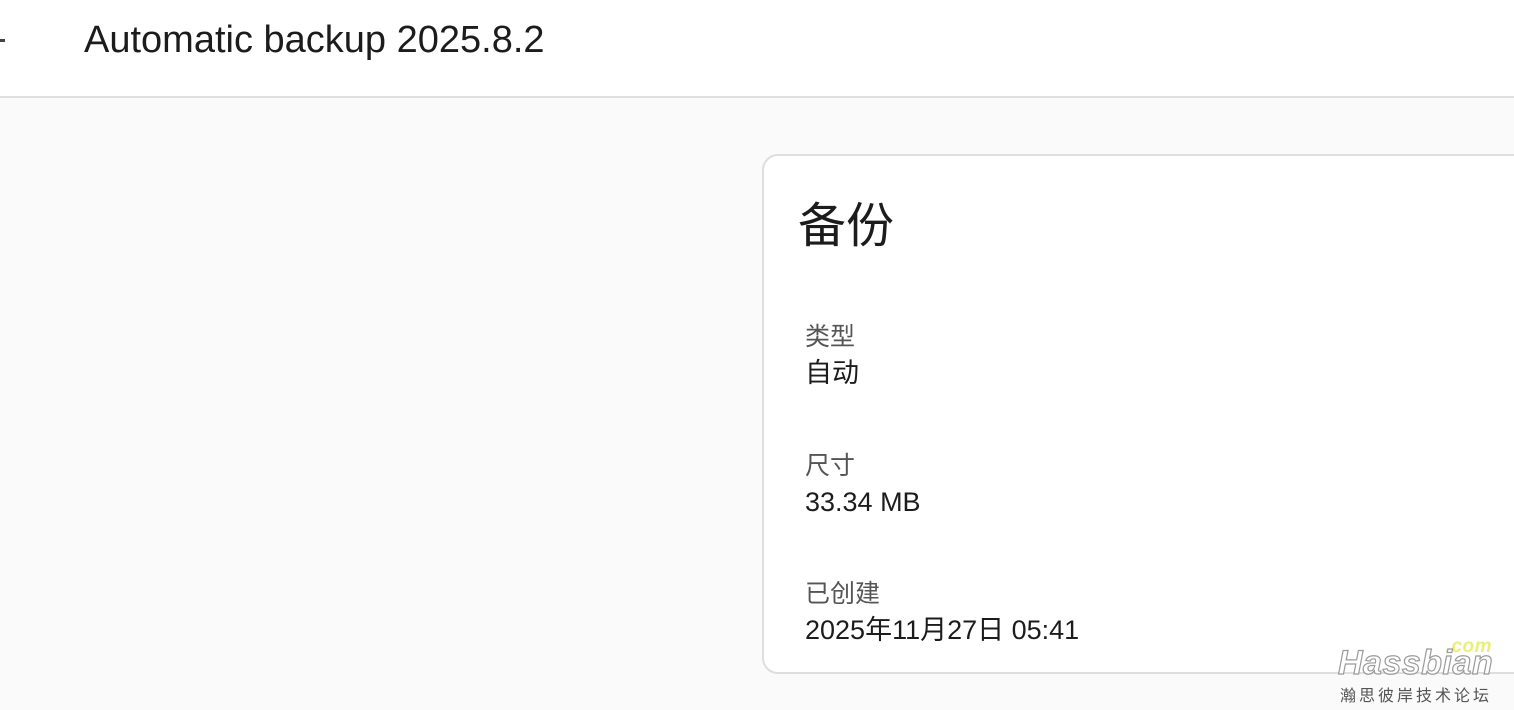  I want to click on size-field: 尺寸 33.34 MB, so click(863, 485).